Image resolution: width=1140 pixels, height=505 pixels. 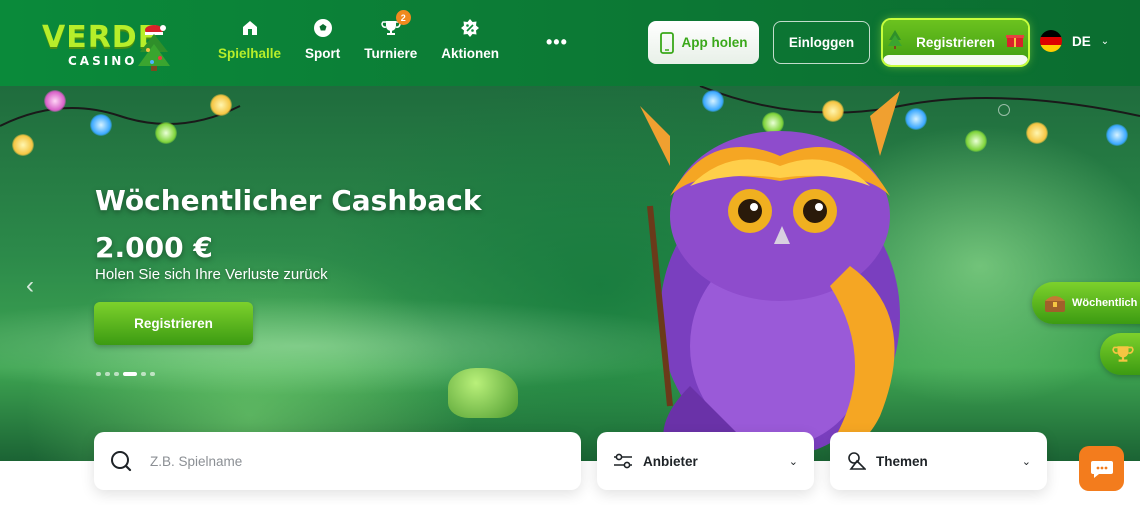 What do you see at coordinates (250, 28) in the screenshot?
I see `home-icon` at bounding box center [250, 28].